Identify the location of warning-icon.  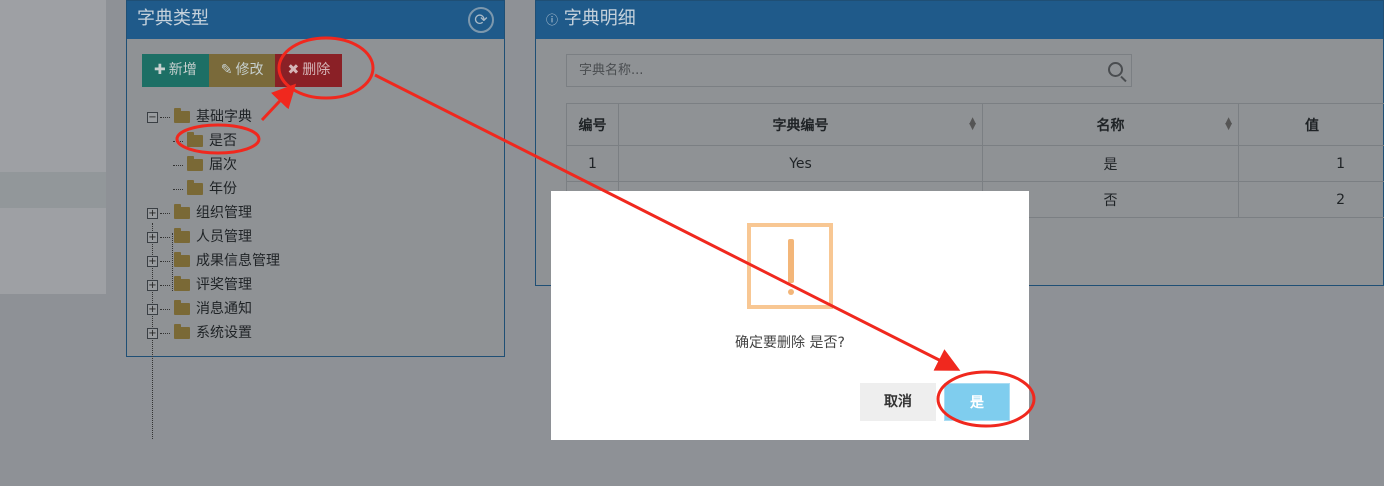
(790, 266).